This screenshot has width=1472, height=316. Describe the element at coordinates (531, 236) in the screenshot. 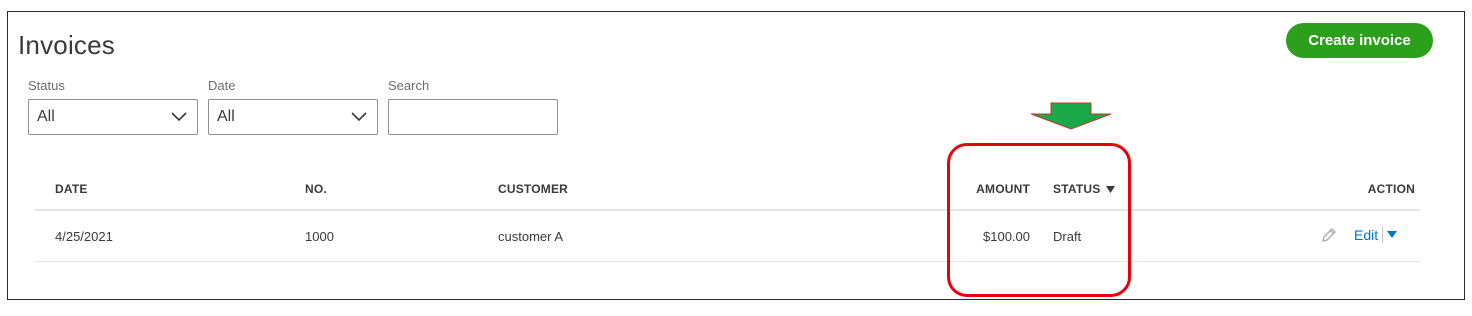

I see `cell-customer: customer A` at that location.